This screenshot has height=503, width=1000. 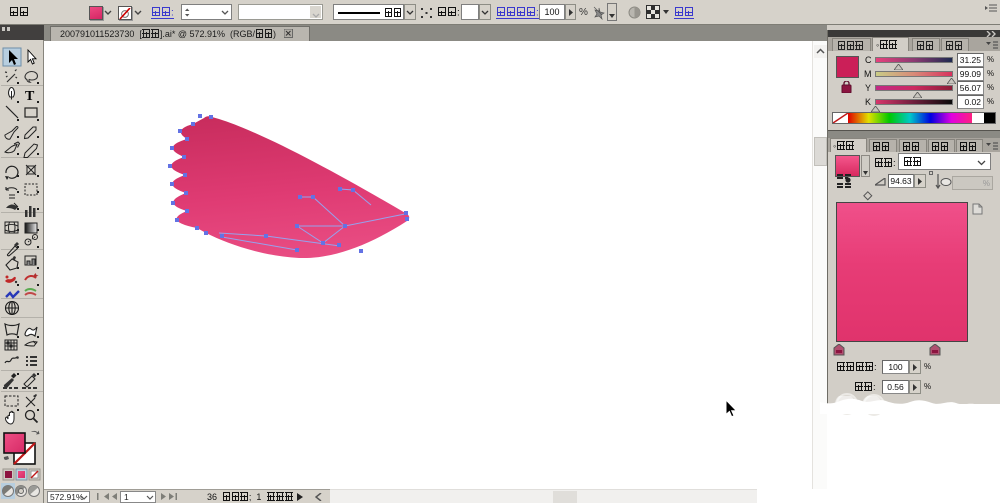 I want to click on svg-text: T, so click(x=30, y=96).